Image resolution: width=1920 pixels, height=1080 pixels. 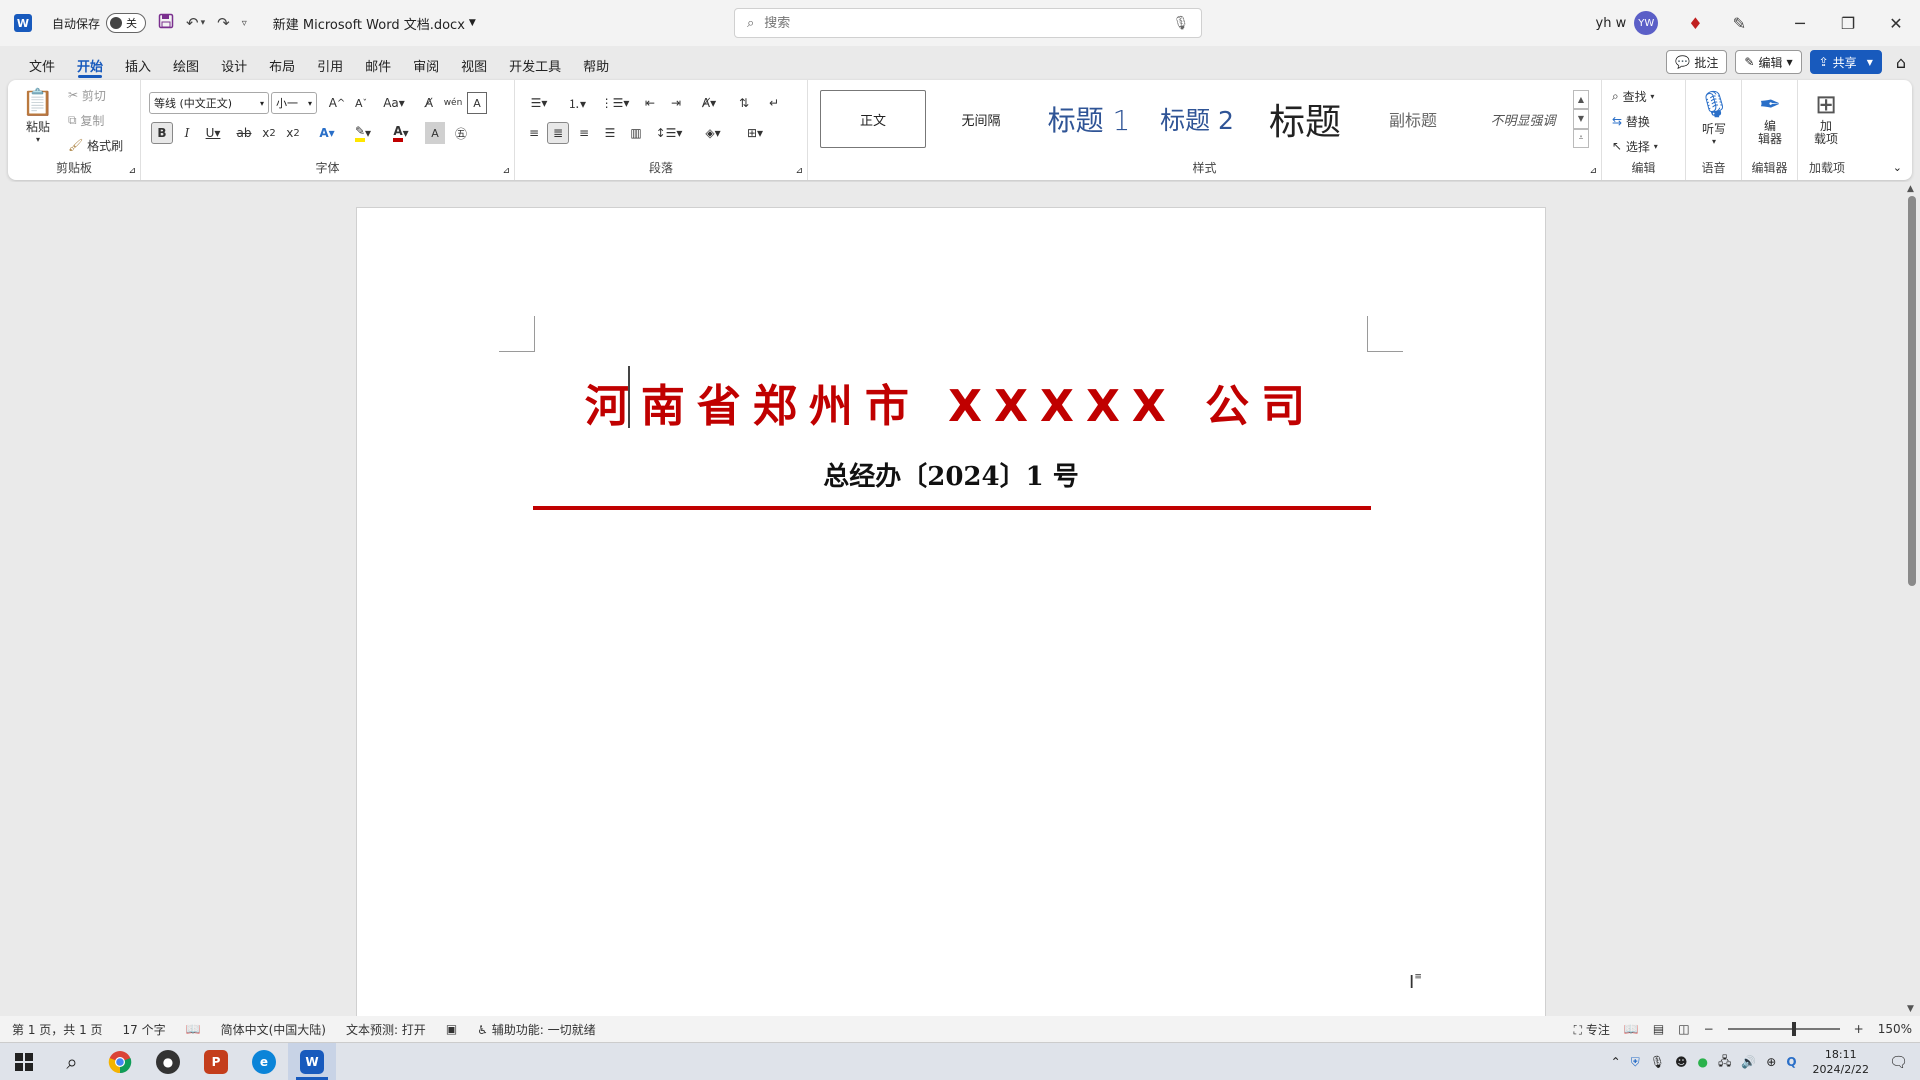 I want to click on tab-view: 视图, so click(x=474, y=65).